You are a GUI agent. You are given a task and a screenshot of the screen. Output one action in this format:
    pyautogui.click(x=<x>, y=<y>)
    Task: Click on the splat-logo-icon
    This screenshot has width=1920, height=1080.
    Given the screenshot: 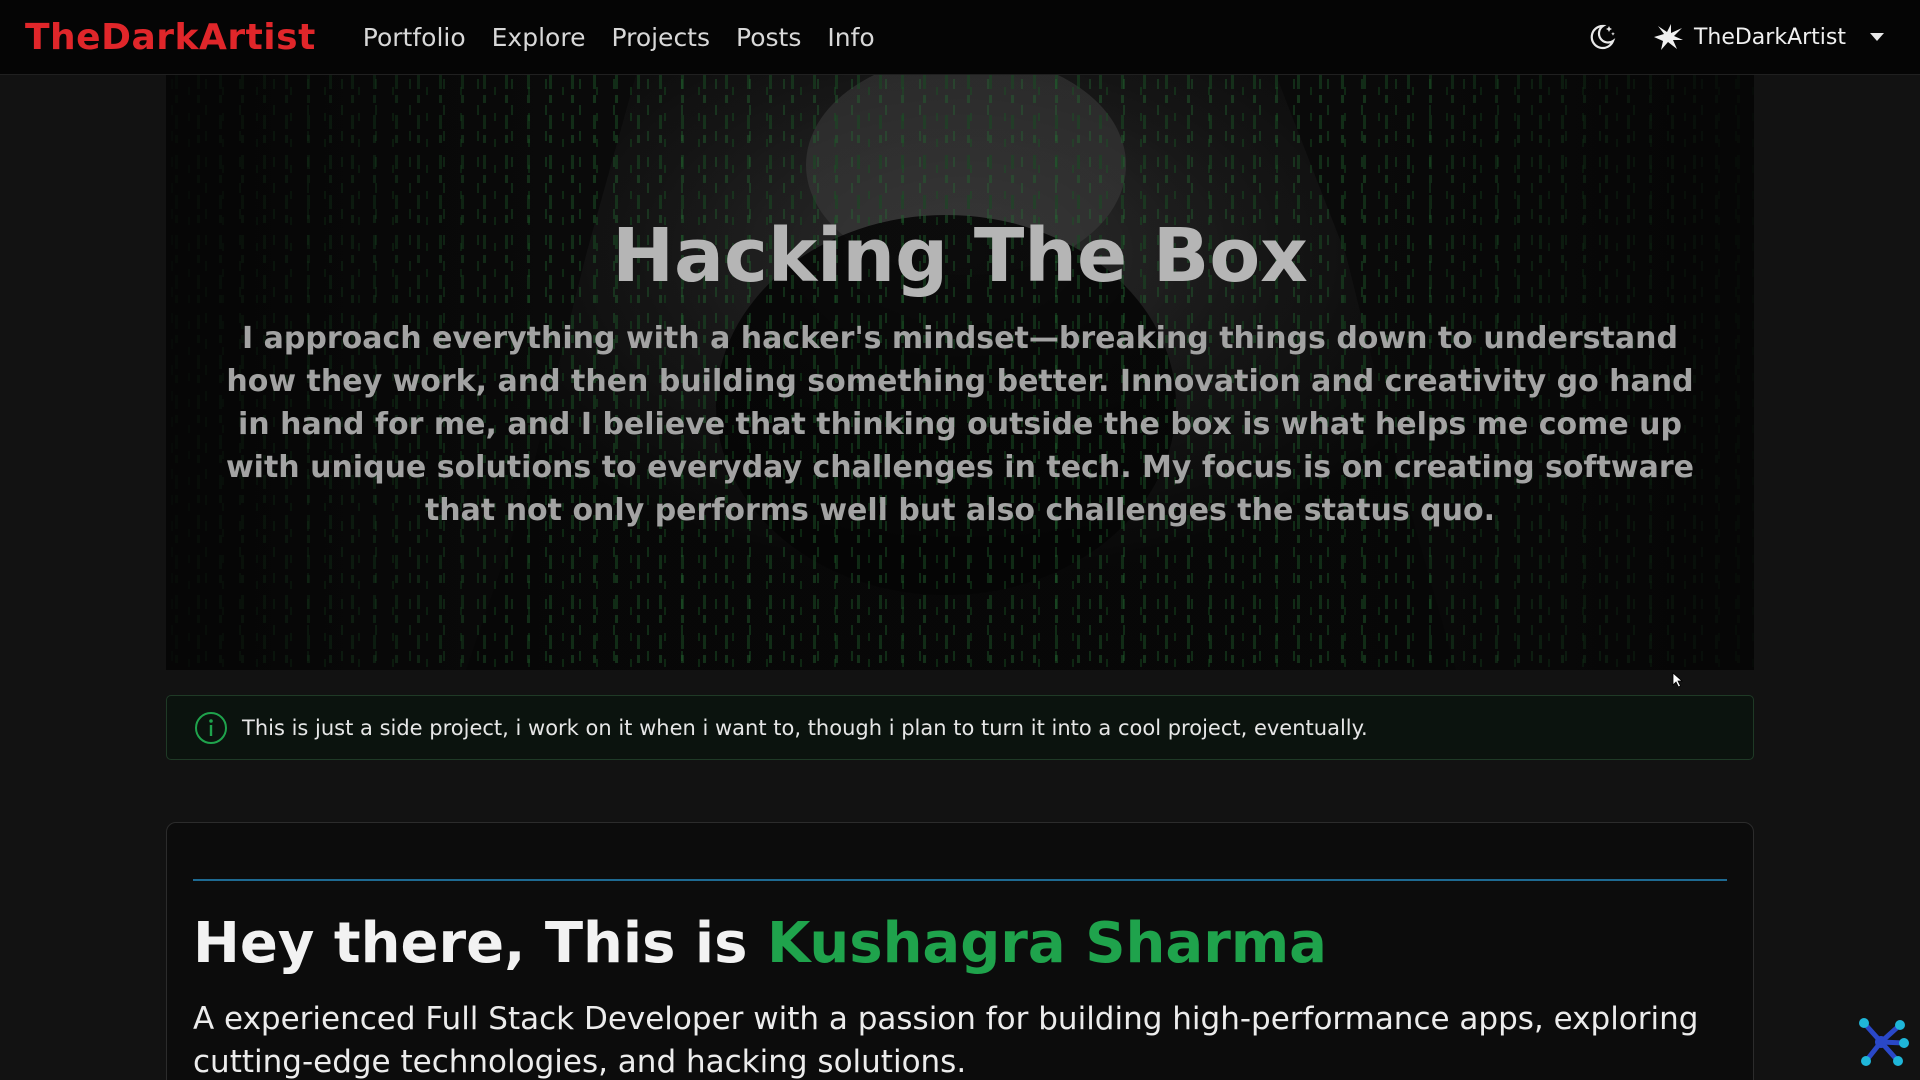 What is the action you would take?
    pyautogui.click(x=1668, y=37)
    